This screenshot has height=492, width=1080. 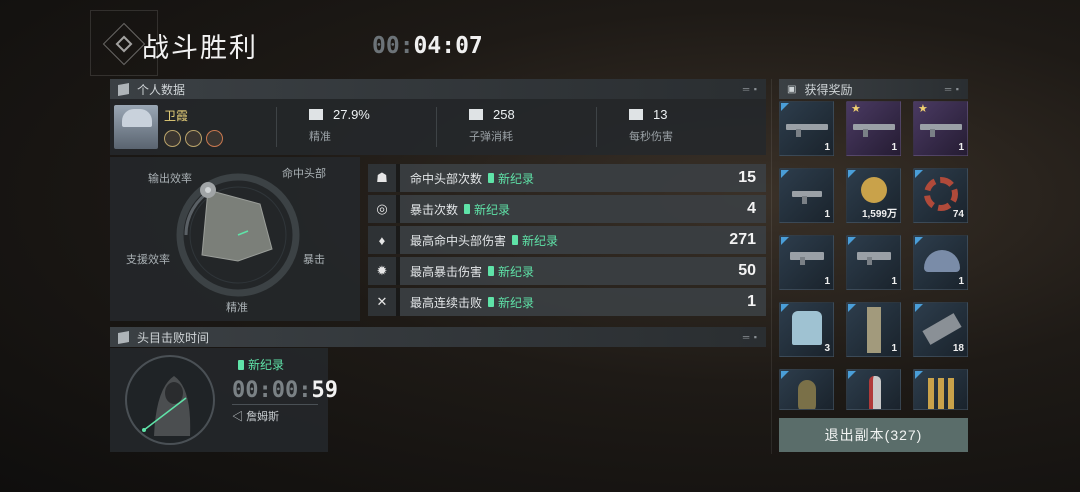 What do you see at coordinates (567, 178) in the screenshot?
I see `record-row: ☗ 命中头部次数 新纪录 15` at bounding box center [567, 178].